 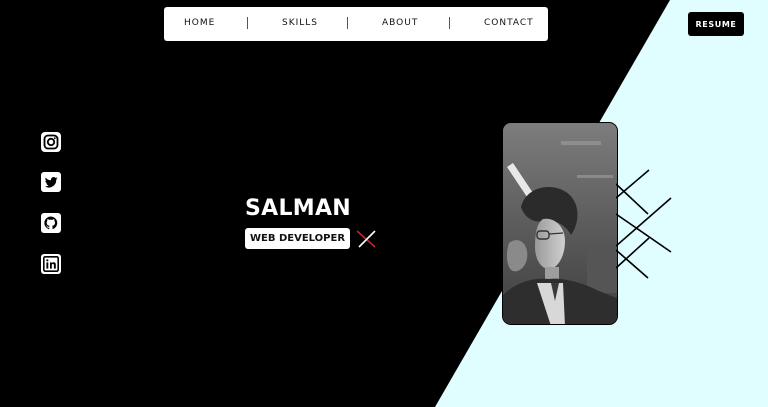 What do you see at coordinates (716, 24) in the screenshot?
I see `resume-button: RESUME` at bounding box center [716, 24].